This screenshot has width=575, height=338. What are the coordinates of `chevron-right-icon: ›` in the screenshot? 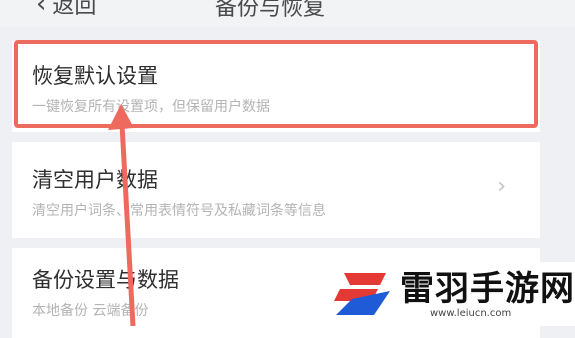 It's located at (501, 186).